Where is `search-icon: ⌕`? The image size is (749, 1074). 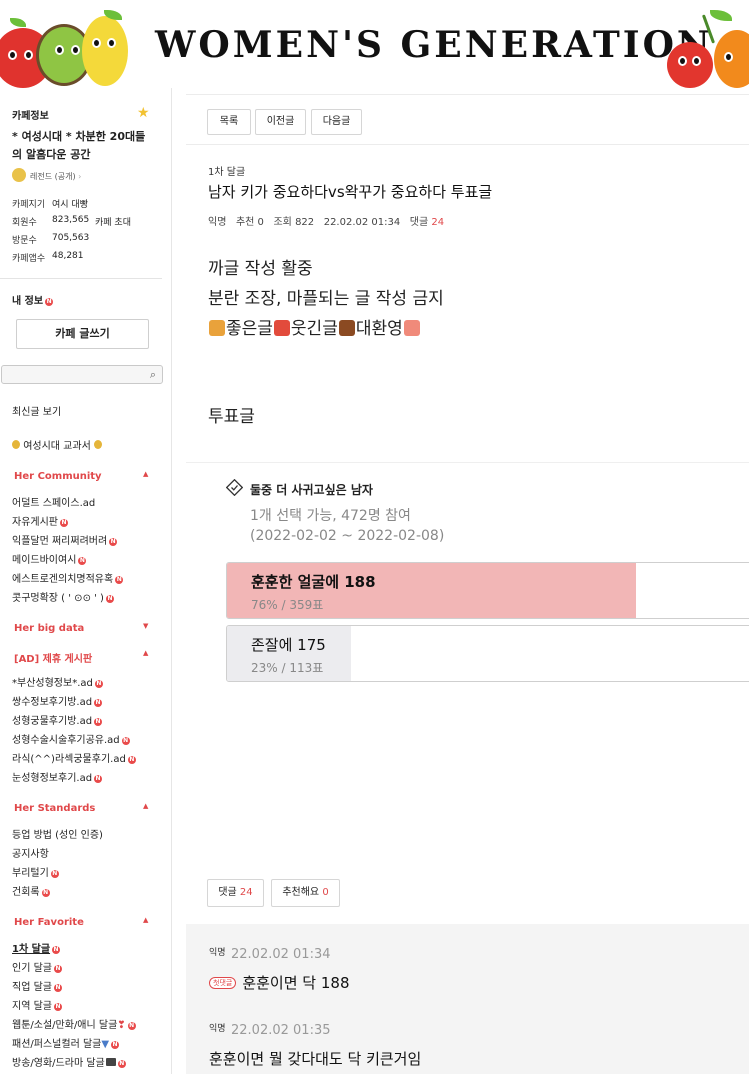 search-icon: ⌕ is located at coordinates (153, 375).